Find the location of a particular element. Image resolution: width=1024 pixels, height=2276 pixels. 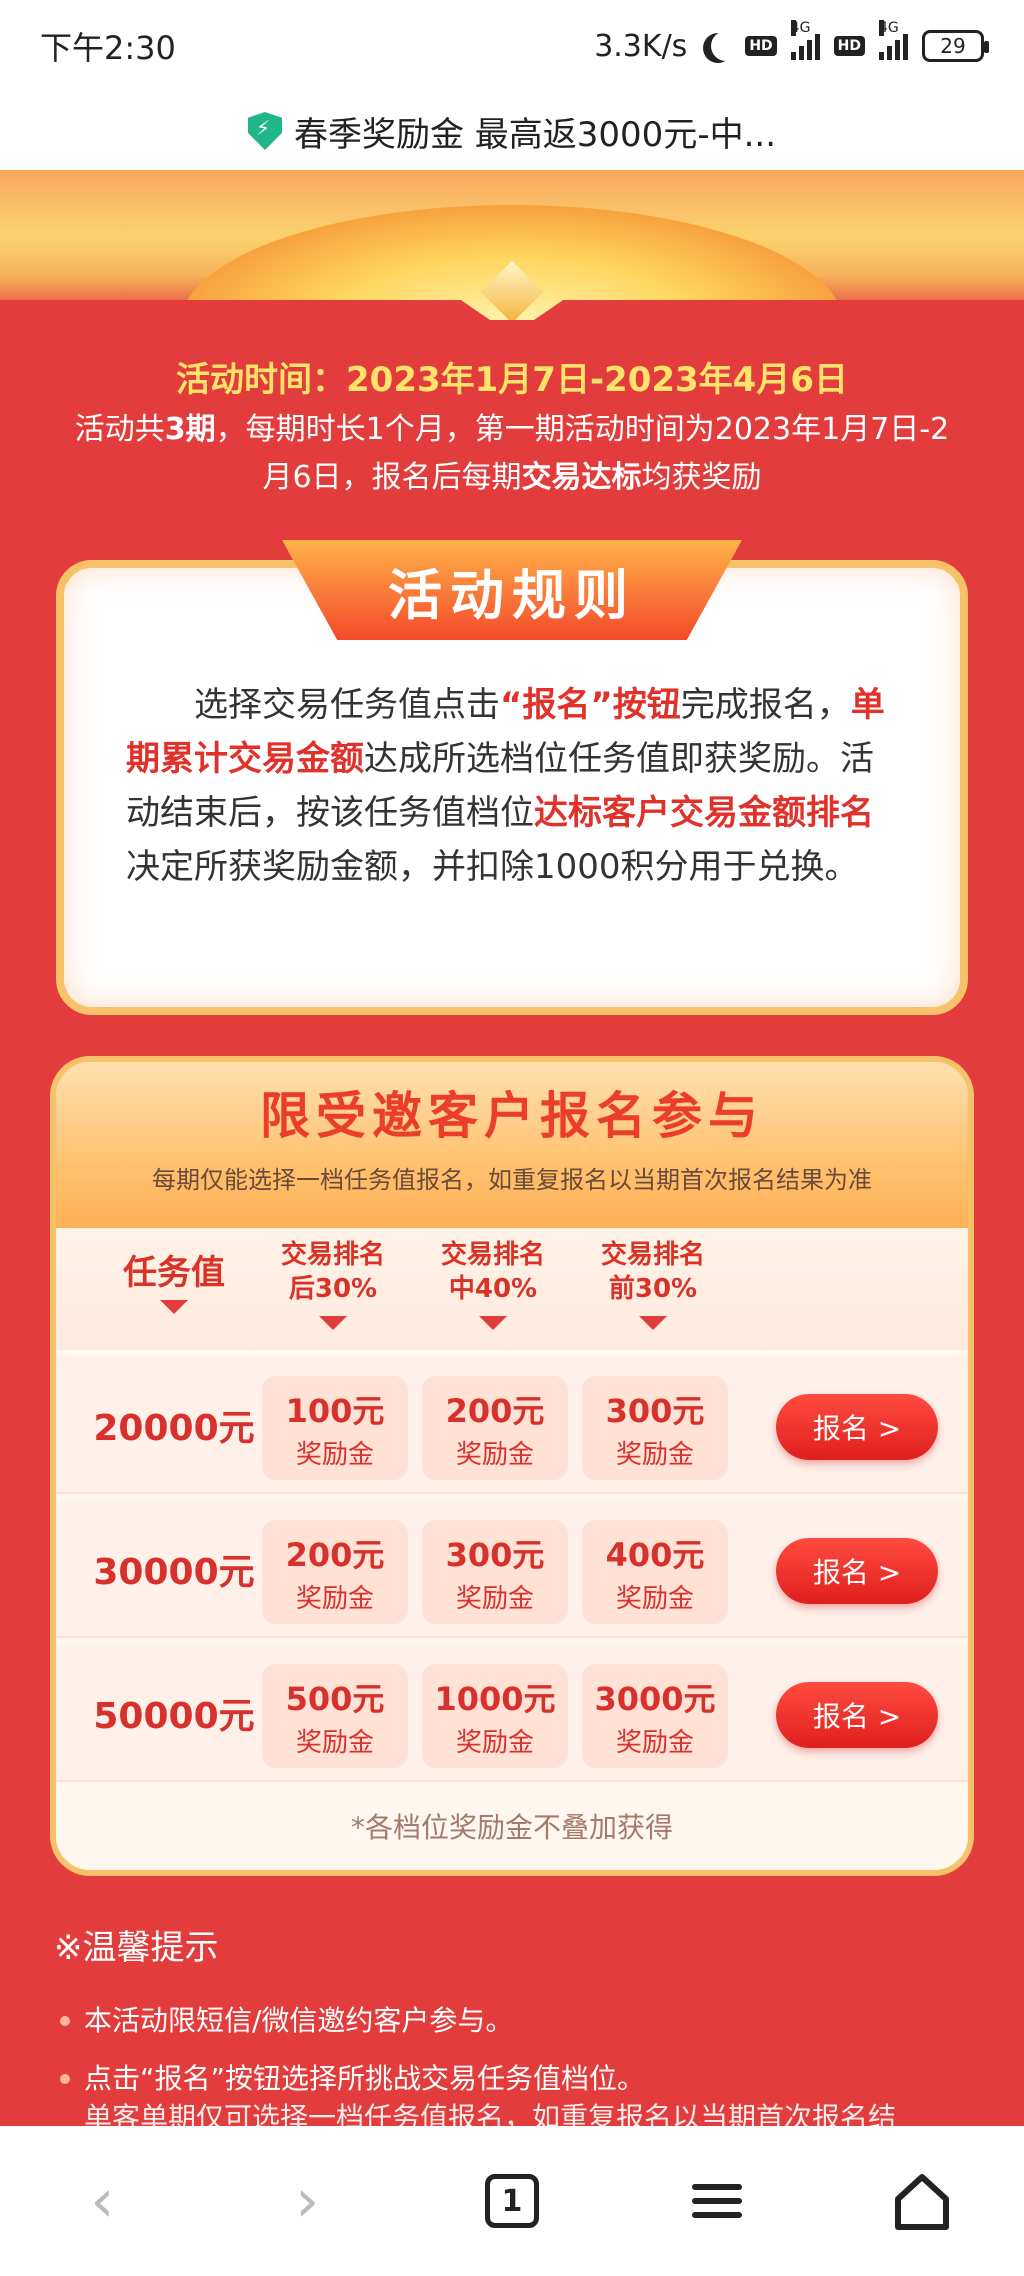

table-row: 50000元 500元 奖励金 1000元 奖励金 3000元 奖励金 报名 > is located at coordinates (512, 1713).